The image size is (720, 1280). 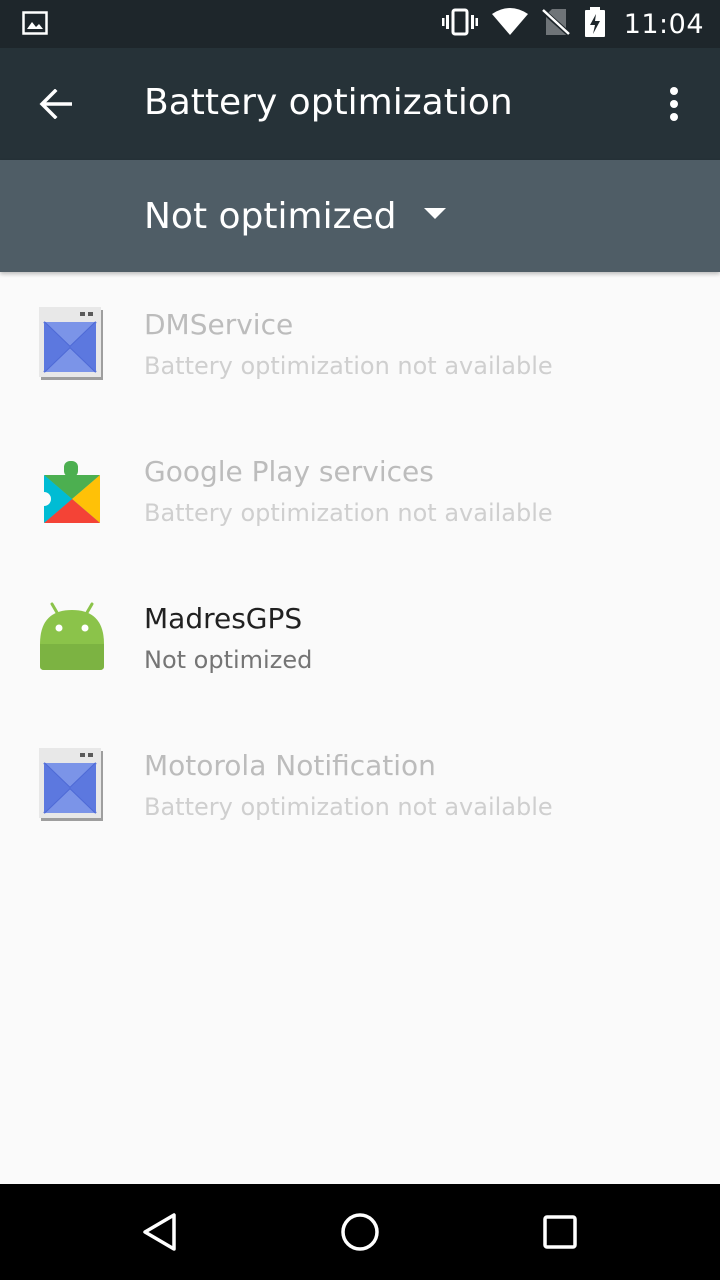 I want to click on wifi-icon, so click(x=509, y=24).